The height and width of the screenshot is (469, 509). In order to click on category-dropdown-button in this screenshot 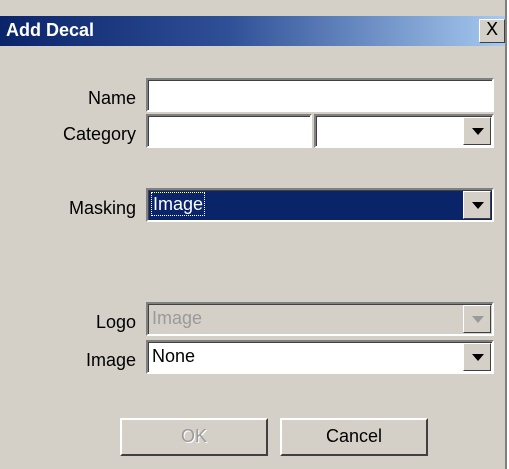, I will do `click(477, 131)`.